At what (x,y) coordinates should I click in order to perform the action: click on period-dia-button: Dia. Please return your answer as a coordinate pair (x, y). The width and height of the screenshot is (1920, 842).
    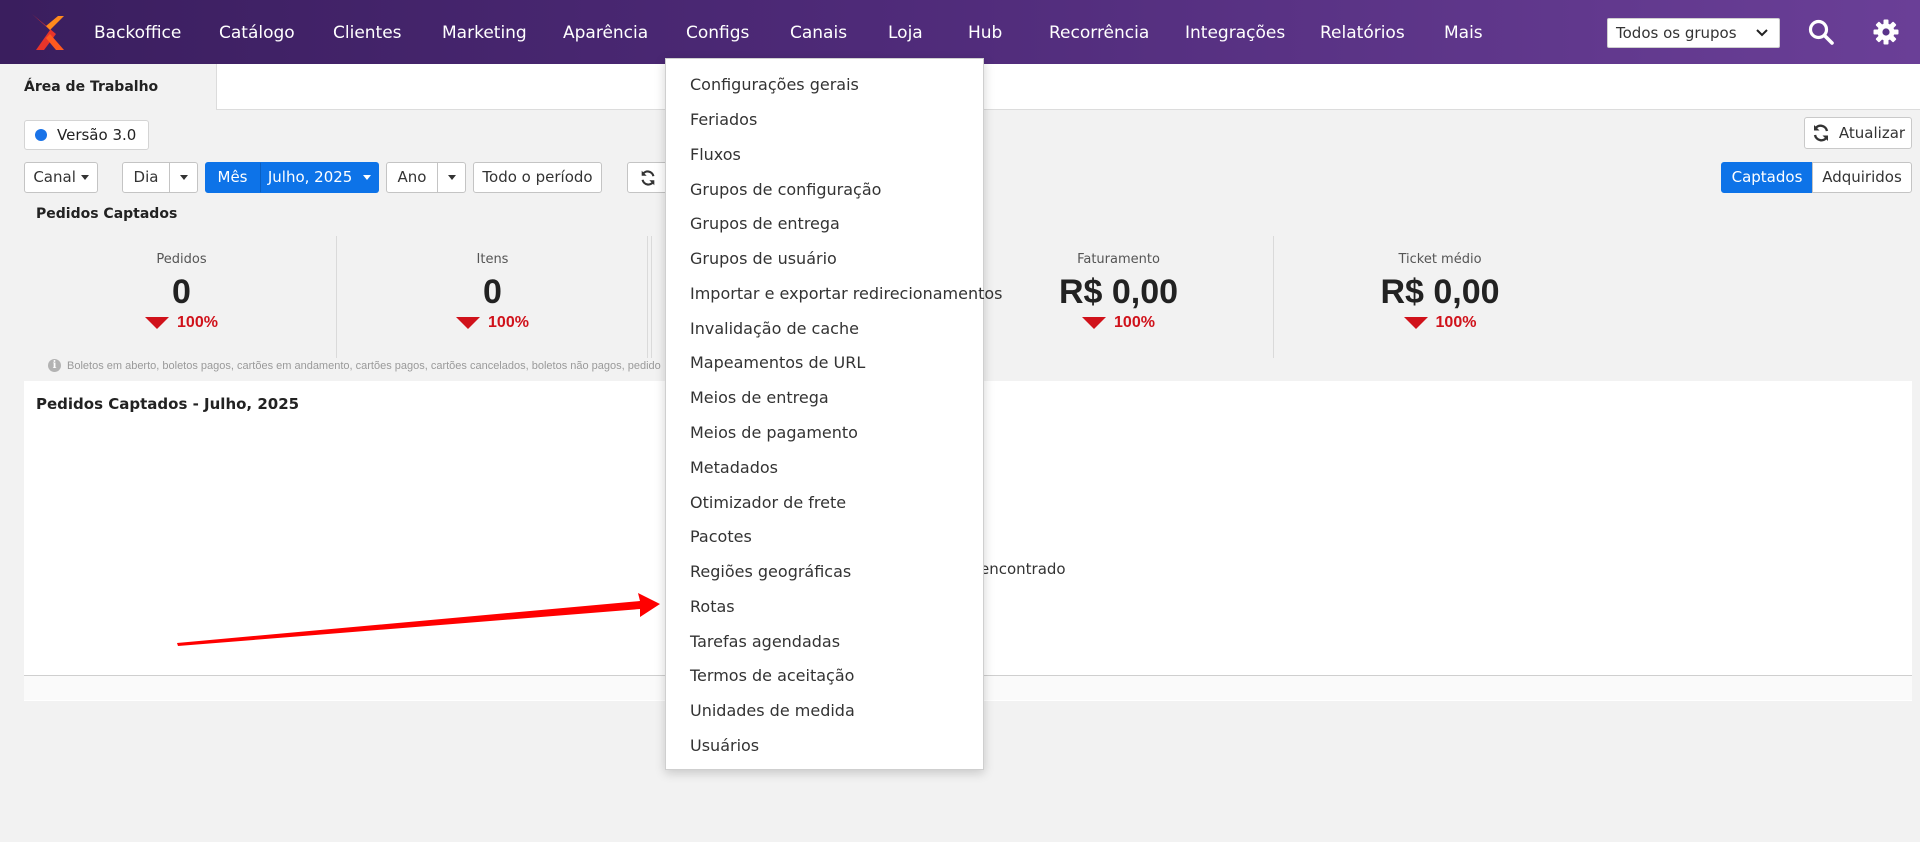
    Looking at the image, I should click on (146, 177).